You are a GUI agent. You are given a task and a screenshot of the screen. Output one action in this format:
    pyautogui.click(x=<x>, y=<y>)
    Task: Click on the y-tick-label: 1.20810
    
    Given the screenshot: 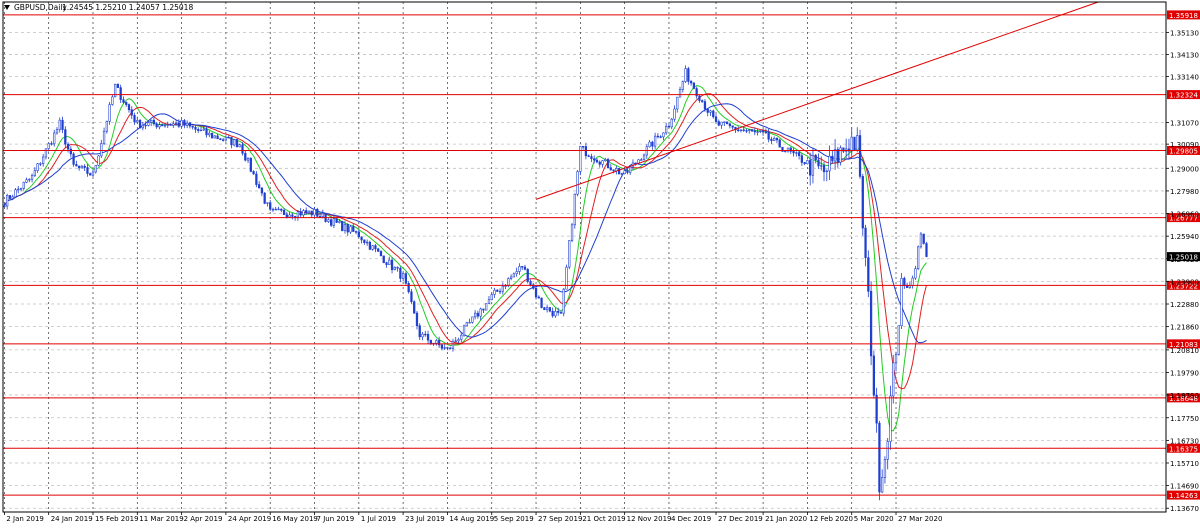 What is the action you would take?
    pyautogui.click(x=1184, y=351)
    